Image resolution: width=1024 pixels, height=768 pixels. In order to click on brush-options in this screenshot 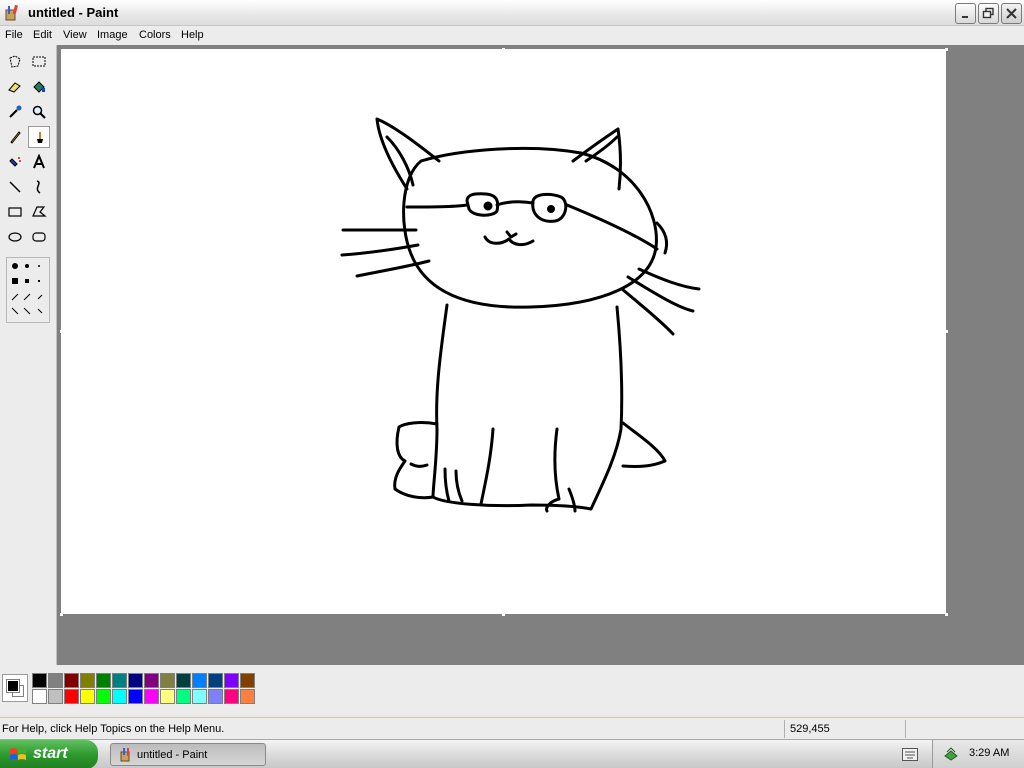, I will do `click(28, 290)`.